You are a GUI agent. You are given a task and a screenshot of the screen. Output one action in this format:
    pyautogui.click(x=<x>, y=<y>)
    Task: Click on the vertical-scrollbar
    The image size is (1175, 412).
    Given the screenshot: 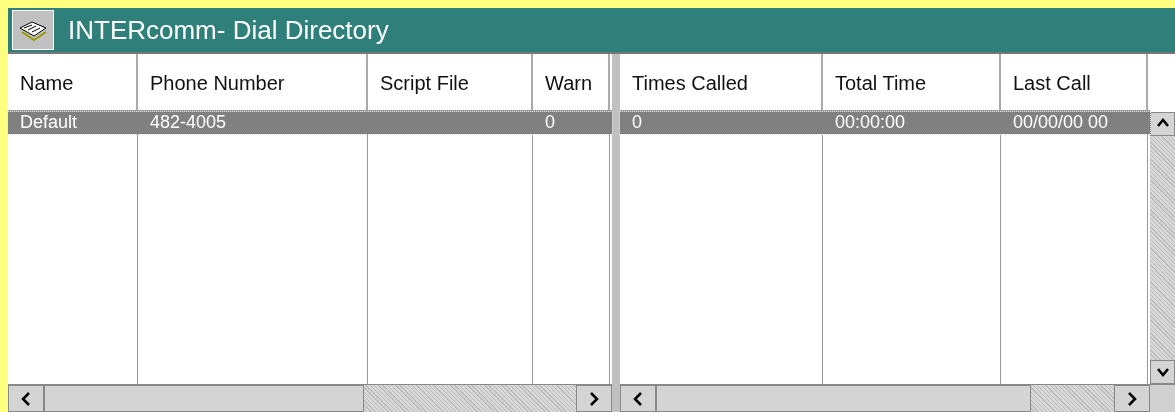 What is the action you would take?
    pyautogui.click(x=1162, y=248)
    